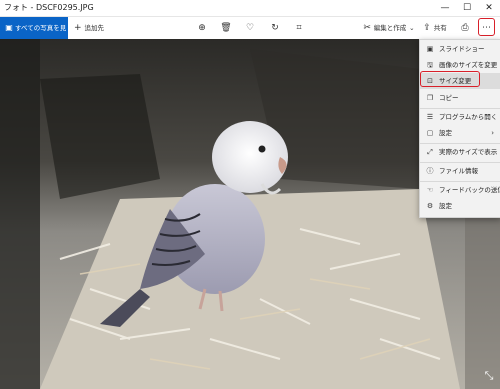 The image size is (500, 389). Describe the element at coordinates (430, 49) in the screenshot. I see `slideshow-icon: ▣` at that location.